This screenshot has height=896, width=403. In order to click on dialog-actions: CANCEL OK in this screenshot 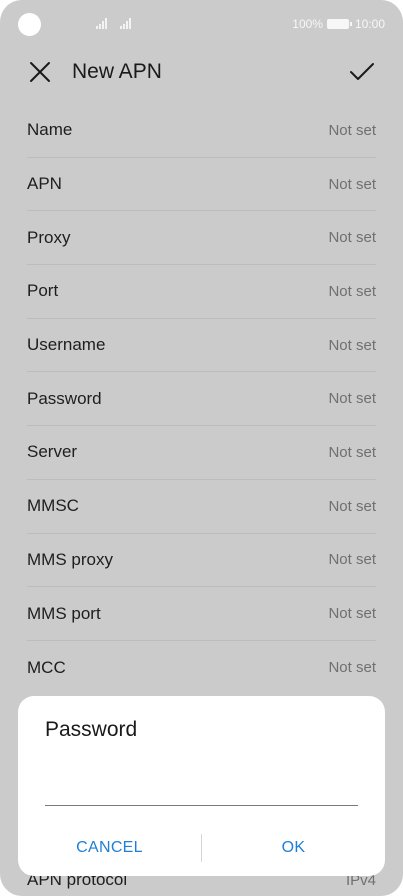, I will do `click(201, 848)`.